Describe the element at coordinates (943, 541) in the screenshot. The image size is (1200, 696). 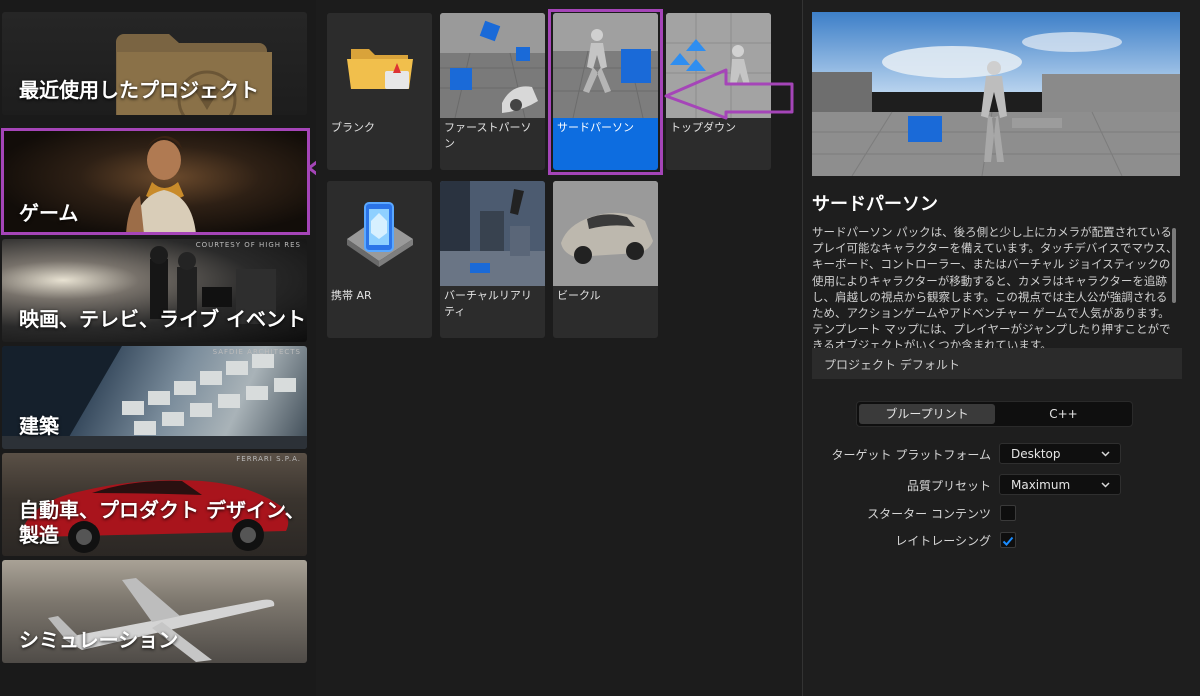
I see `raytracing-label: レイトレーシング` at that location.